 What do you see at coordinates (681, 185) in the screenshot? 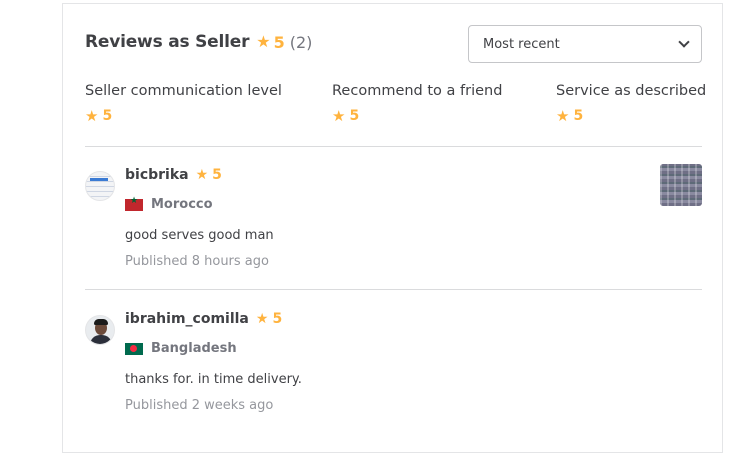
I see `review-attachment-thumbnail` at bounding box center [681, 185].